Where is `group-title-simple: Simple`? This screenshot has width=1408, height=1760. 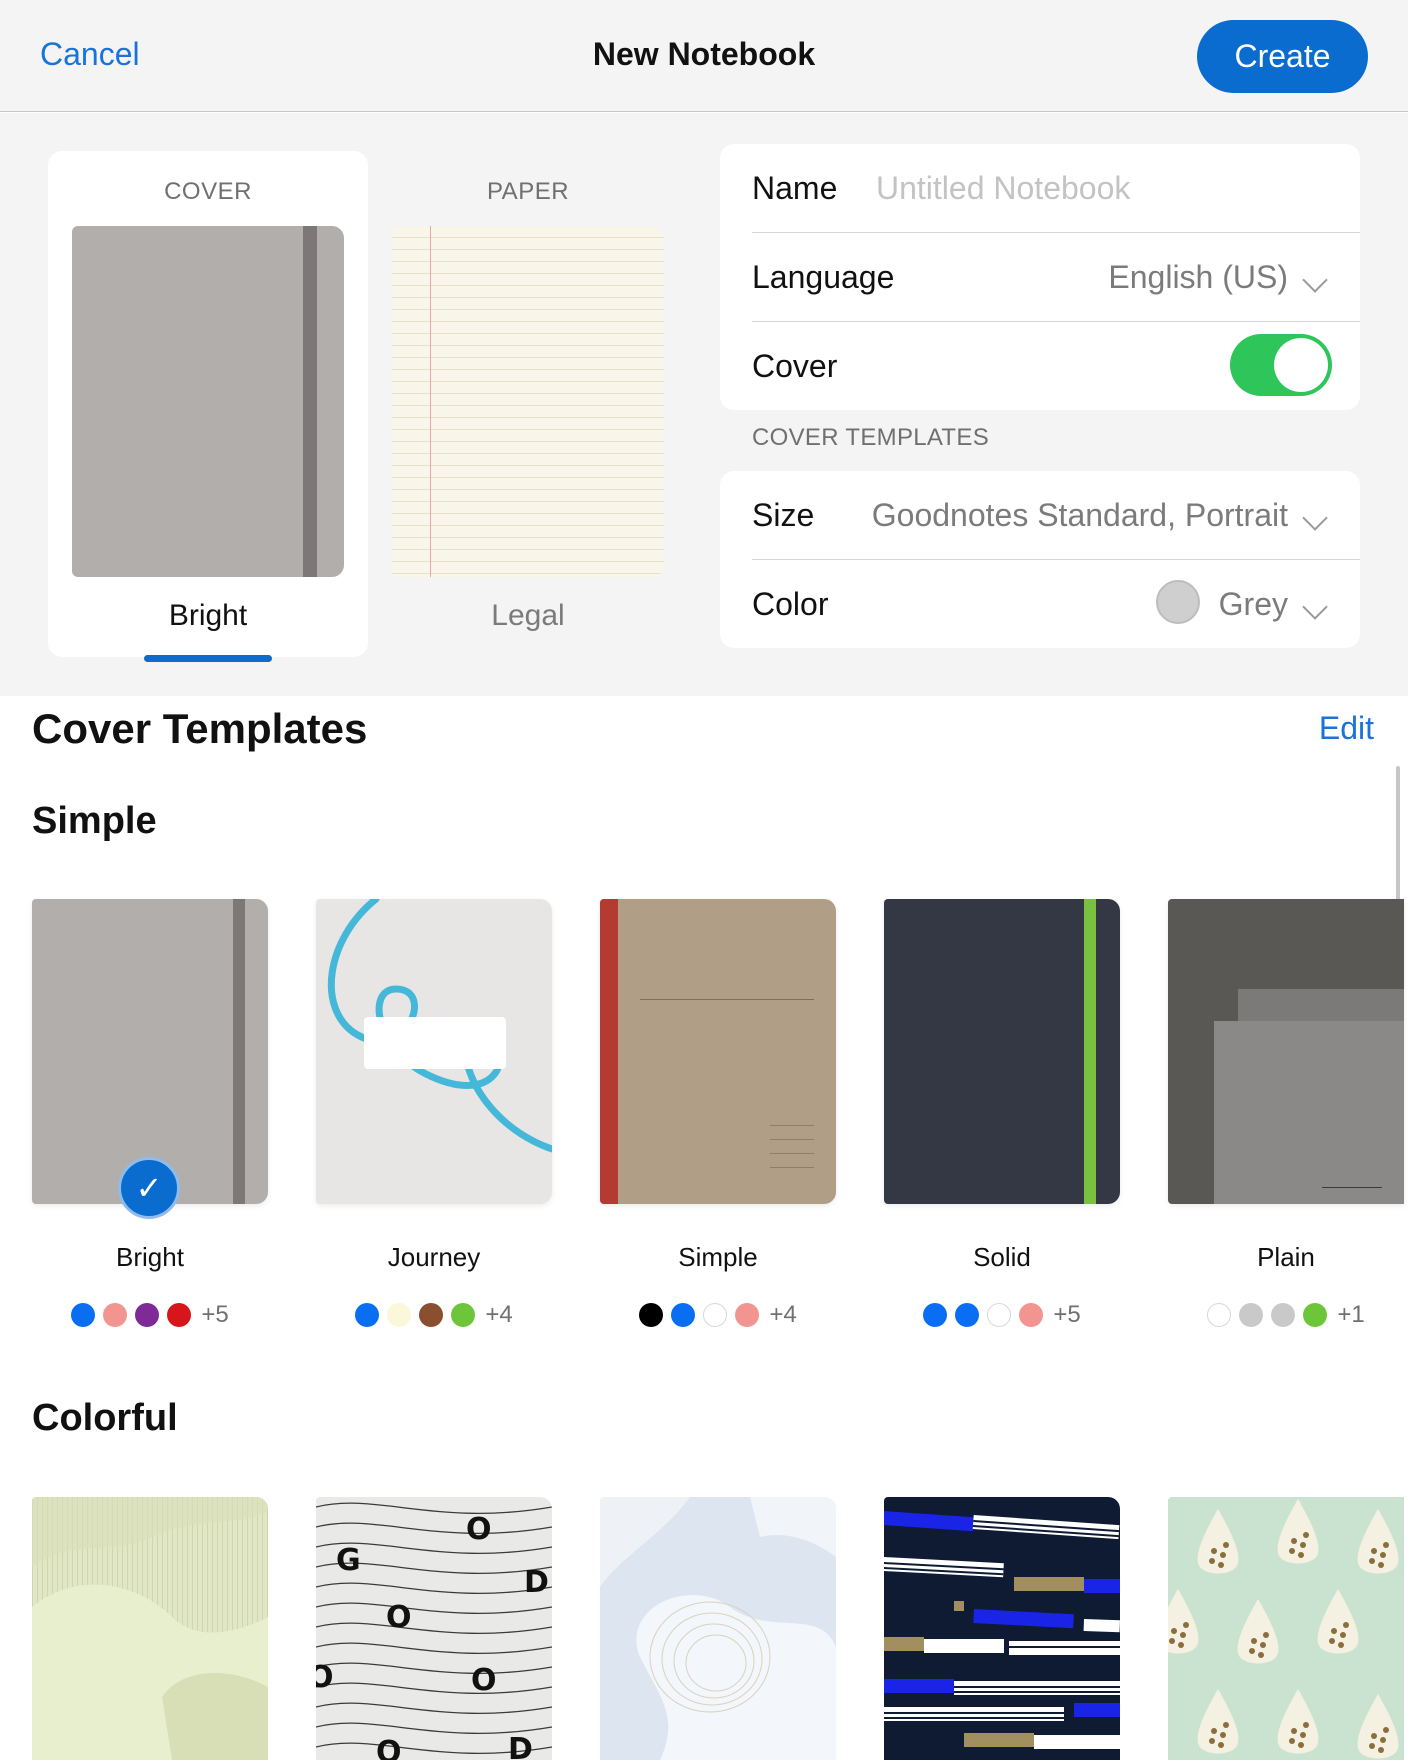 group-title-simple: Simple is located at coordinates (94, 821).